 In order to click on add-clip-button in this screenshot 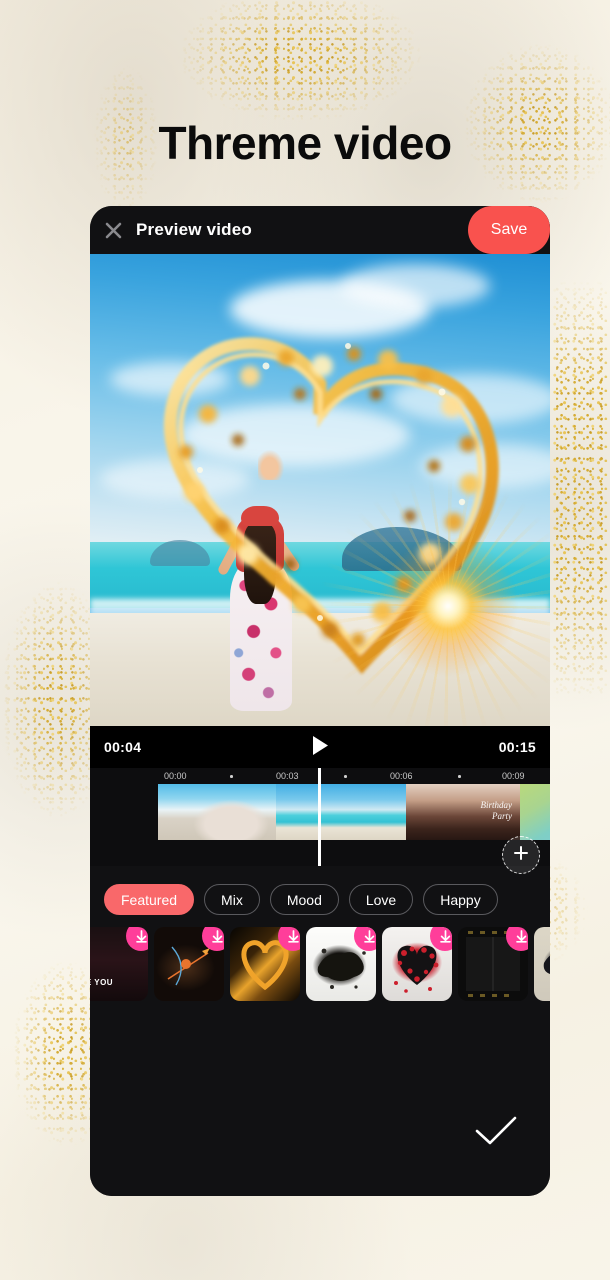, I will do `click(521, 855)`.